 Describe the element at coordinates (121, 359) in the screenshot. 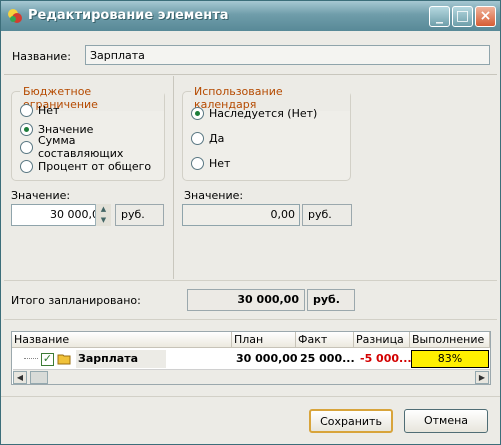

I see `row-name: Зарплата` at that location.